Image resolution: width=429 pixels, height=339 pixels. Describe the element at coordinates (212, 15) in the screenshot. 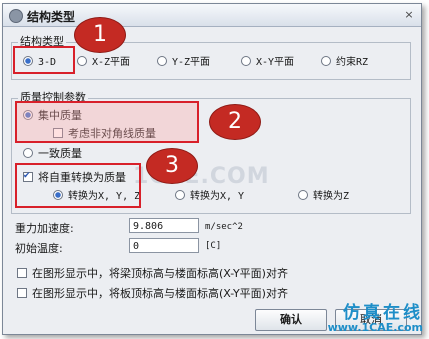

I see `title-bar: 结构类型 ×` at that location.